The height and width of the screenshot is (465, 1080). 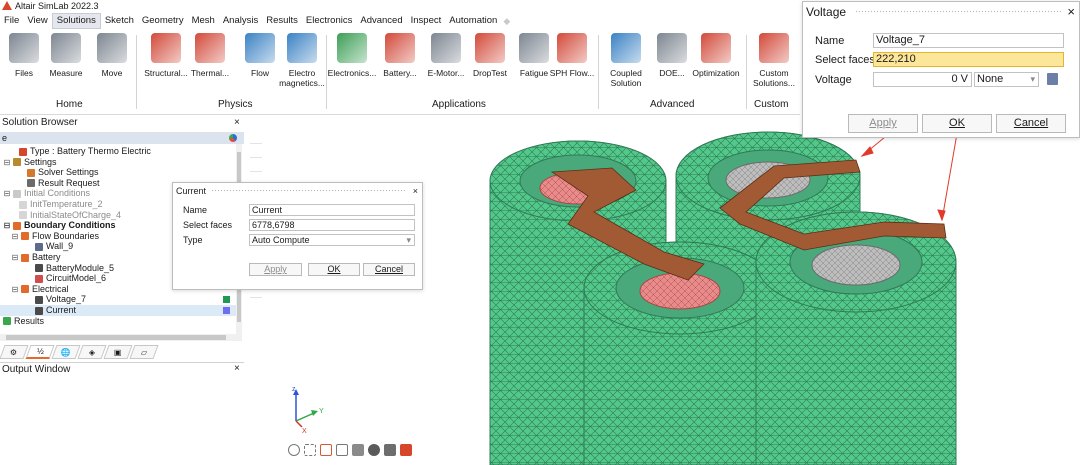 I want to click on voltage-ok-button: OK, so click(x=957, y=123).